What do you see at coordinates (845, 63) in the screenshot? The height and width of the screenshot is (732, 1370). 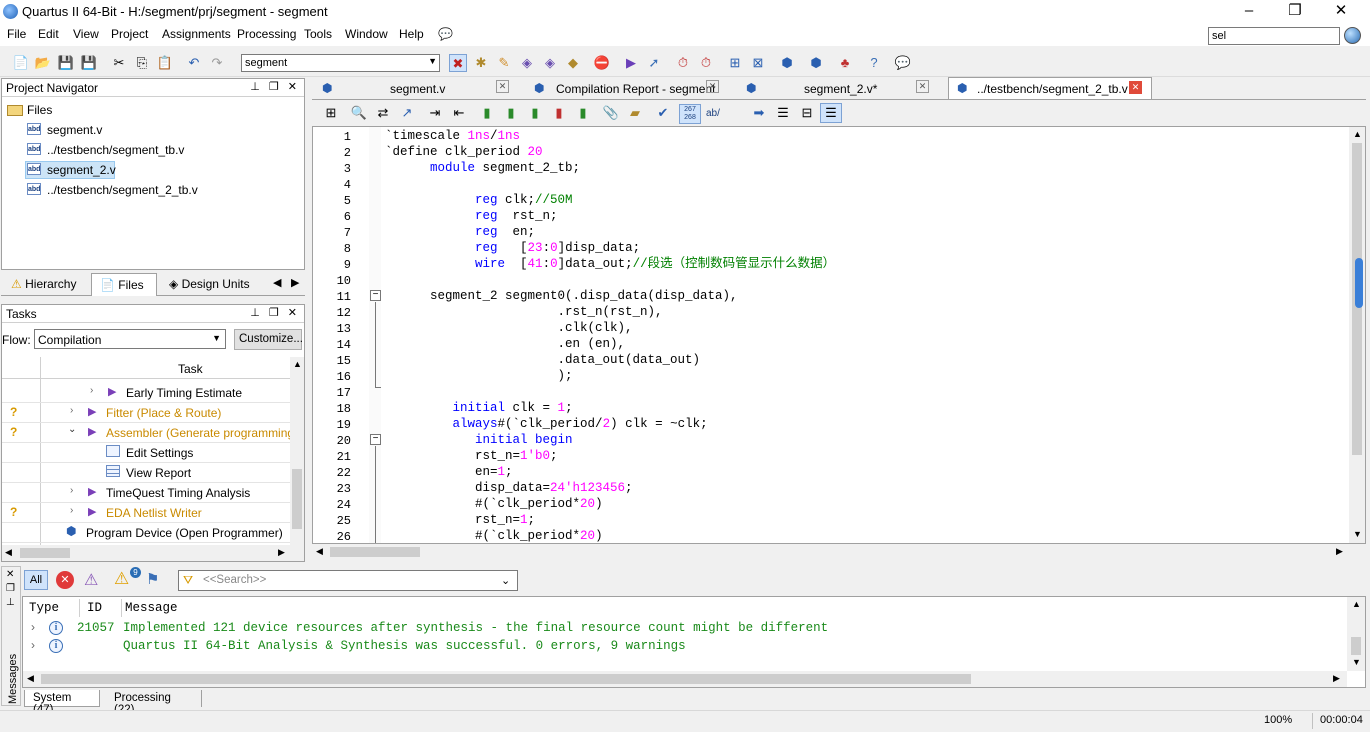 I see `megawizard-icon: ♣` at bounding box center [845, 63].